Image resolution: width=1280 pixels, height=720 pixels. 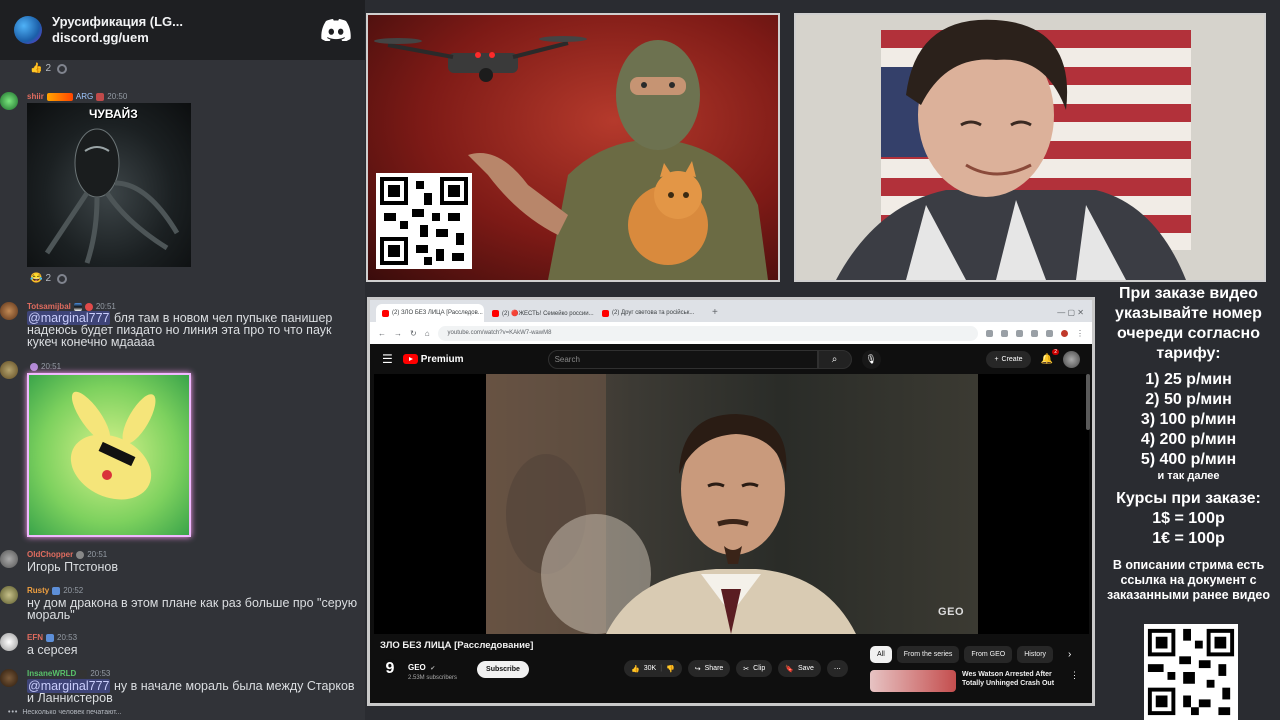 I want to click on image-caption: ЧУВАЙЗ, so click(x=113, y=114).